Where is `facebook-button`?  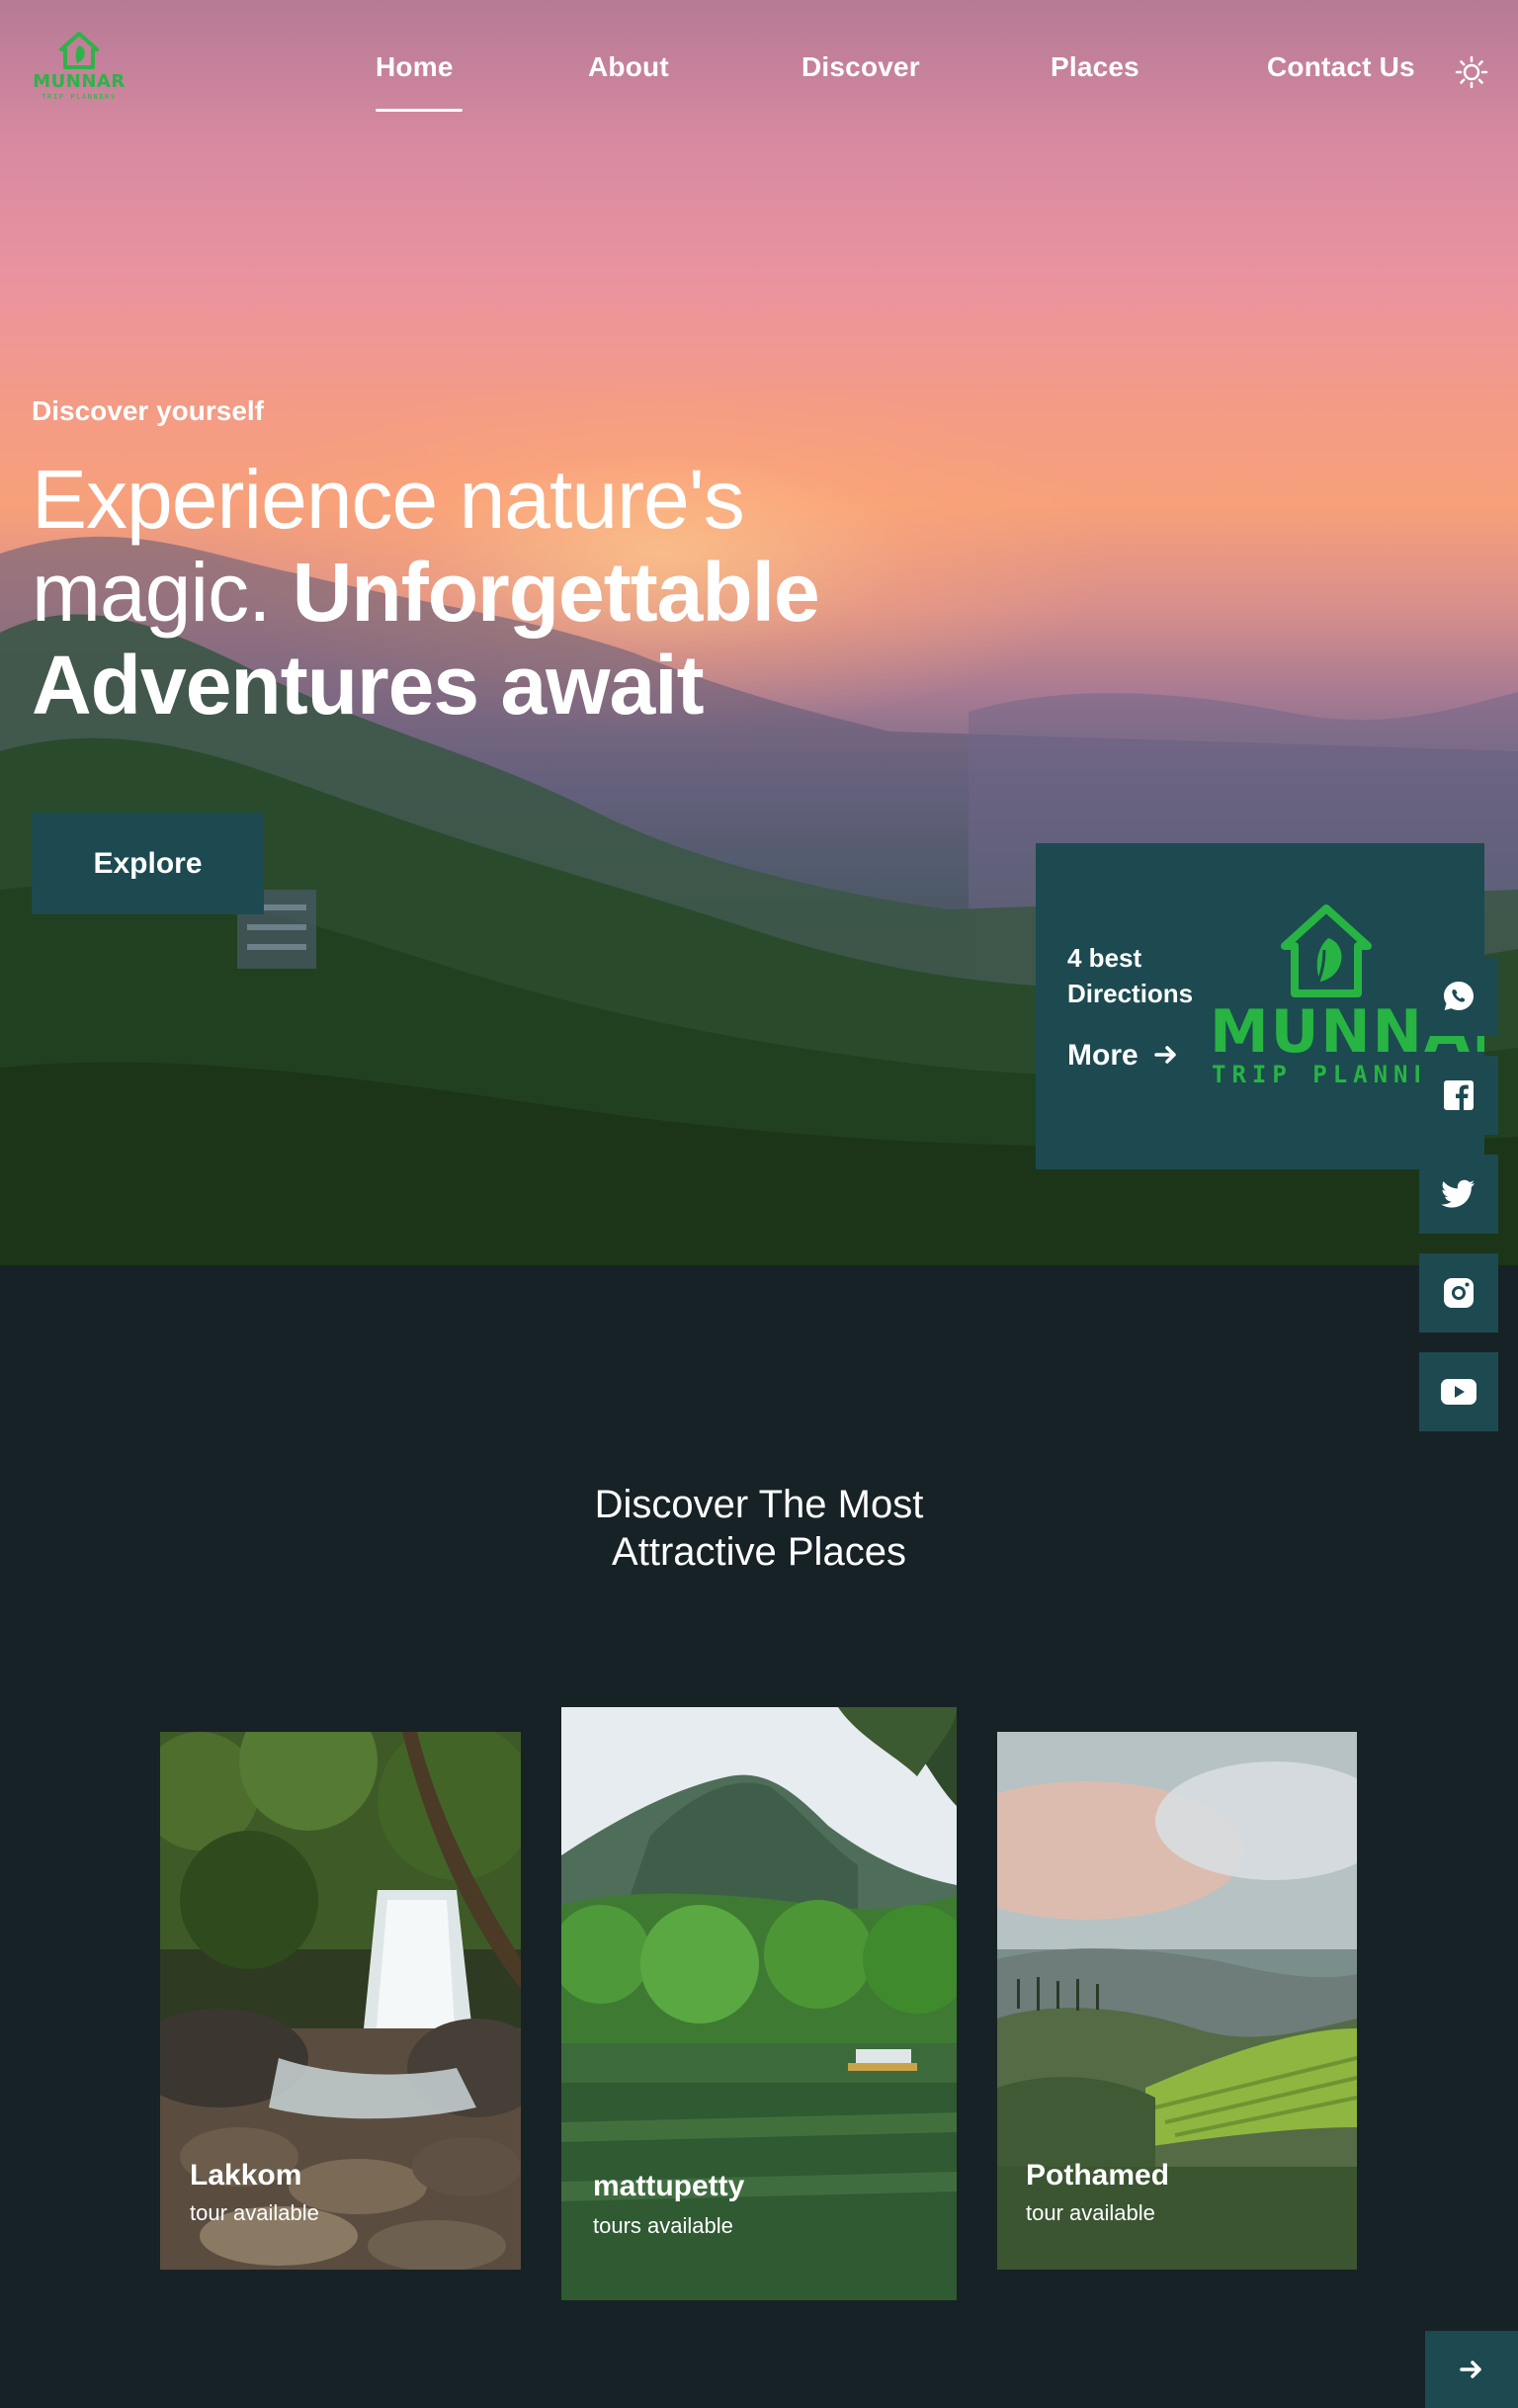 facebook-button is located at coordinates (1458, 1096).